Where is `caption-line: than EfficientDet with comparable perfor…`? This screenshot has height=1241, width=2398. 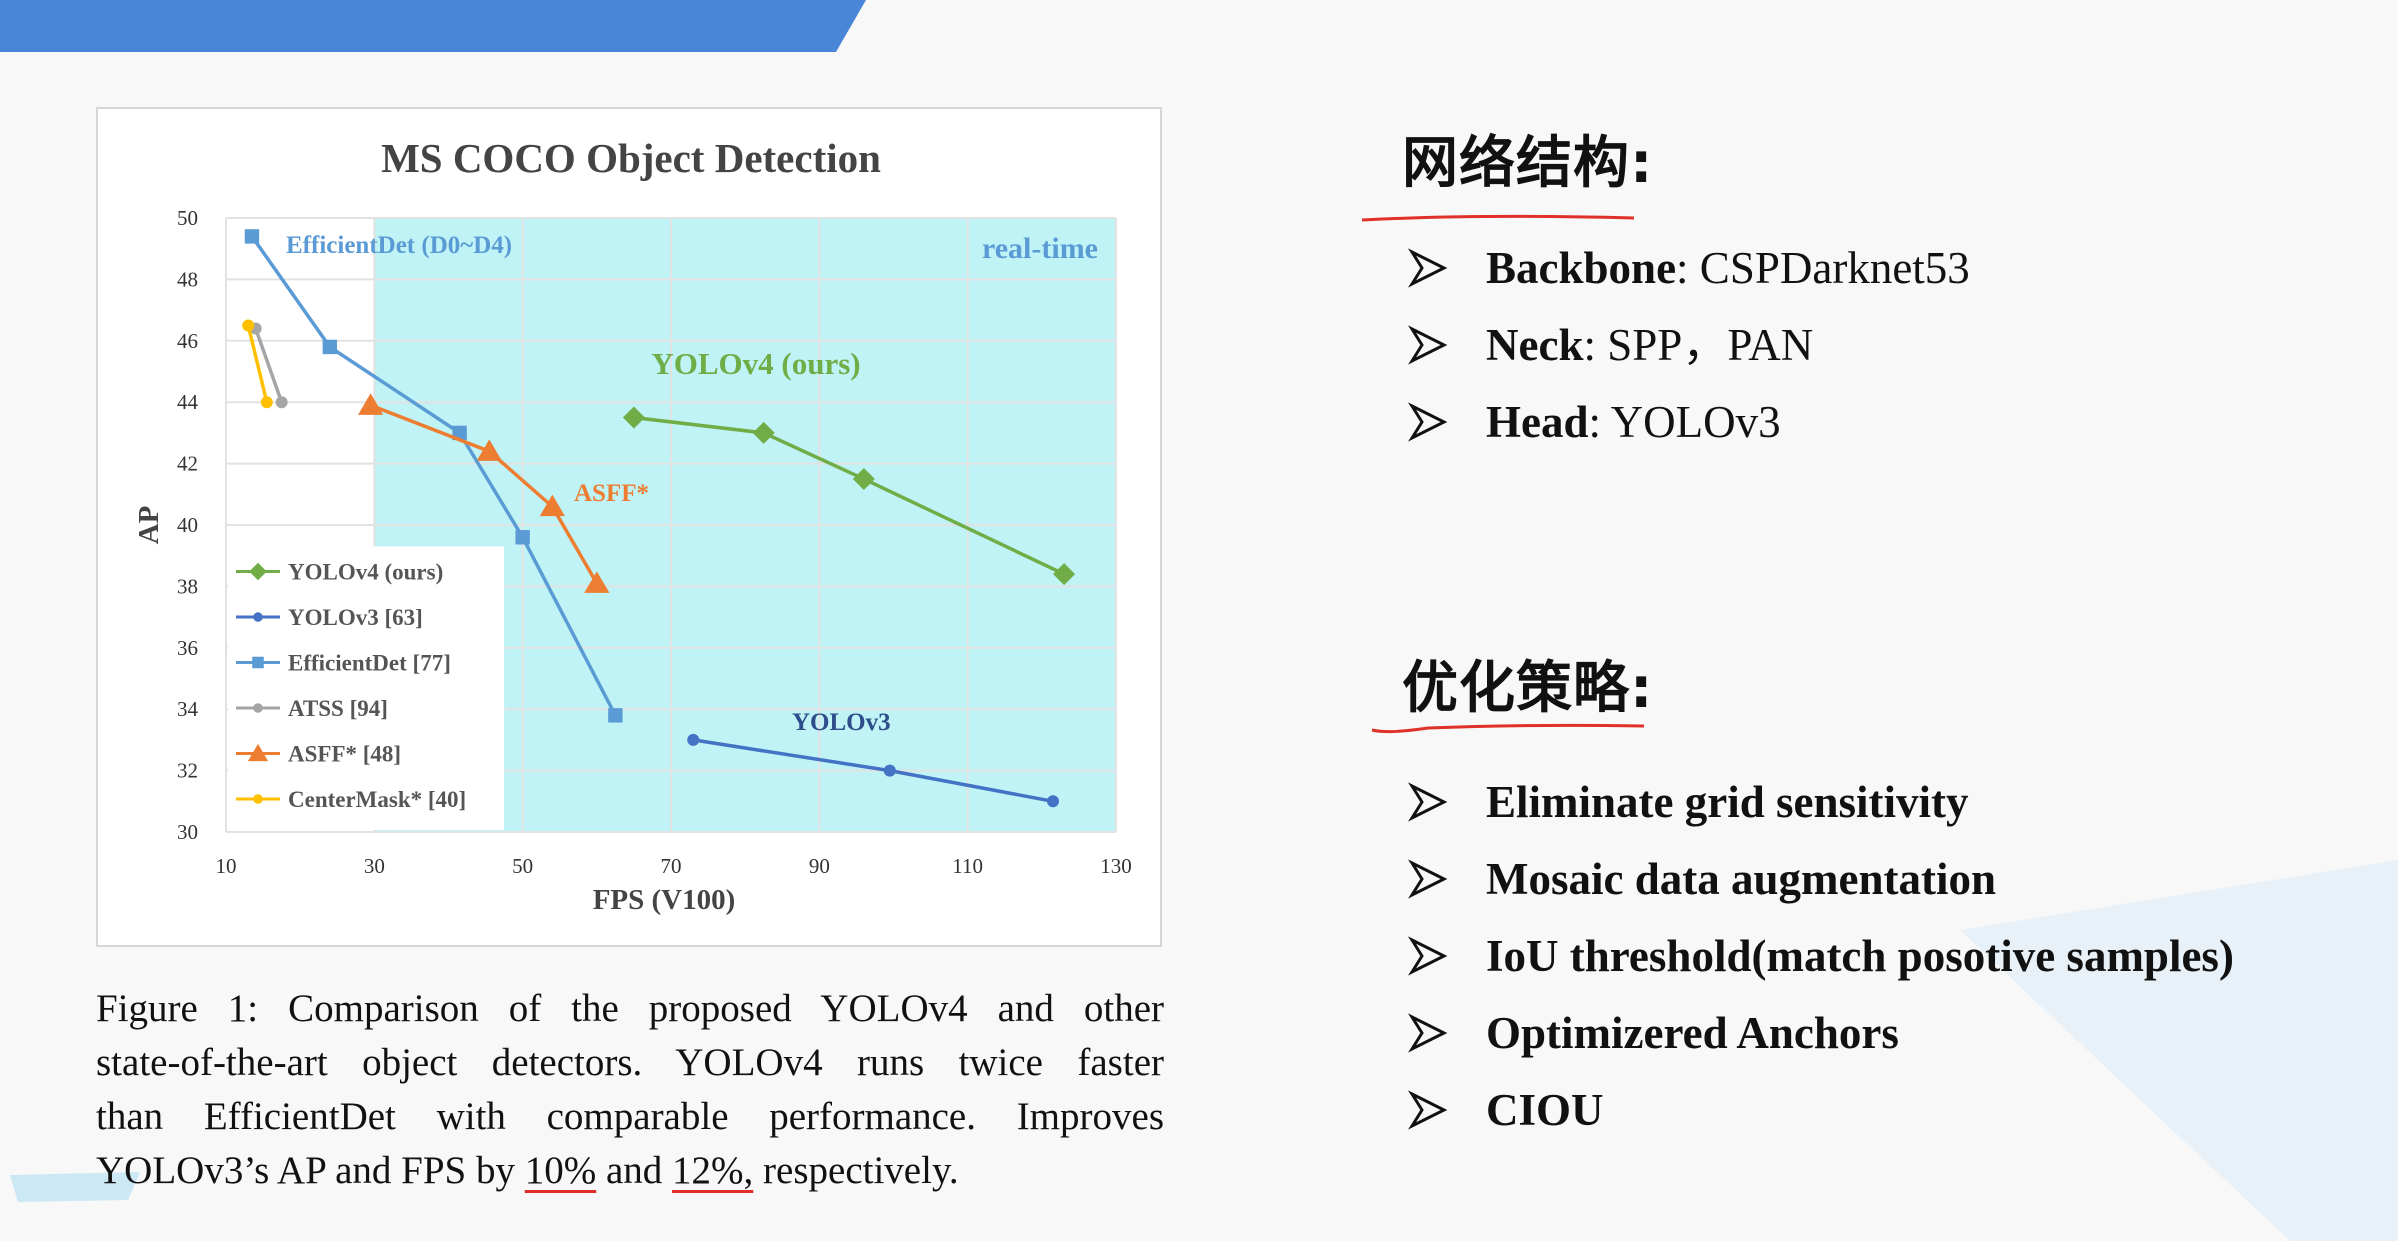
caption-line: than EfficientDet with comparable perfor… is located at coordinates (630, 1116).